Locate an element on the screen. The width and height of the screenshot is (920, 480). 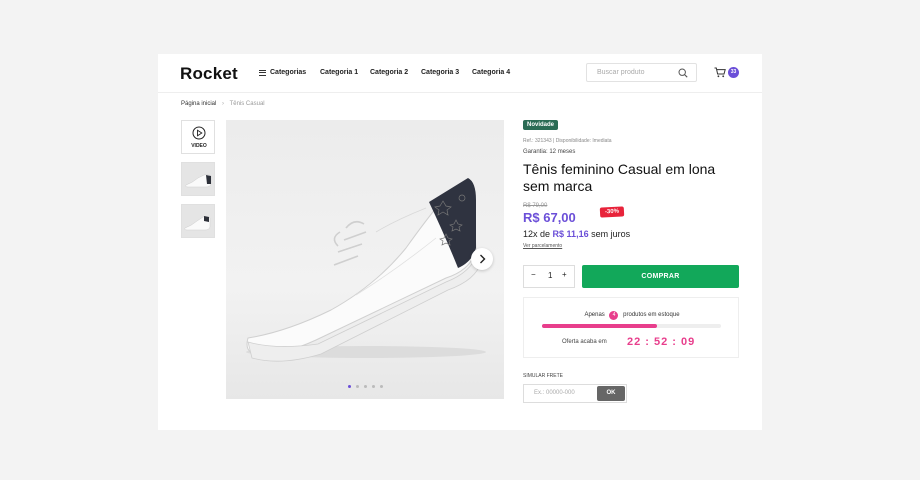
old-price: R$ 79,00 is located at coordinates (535, 206).